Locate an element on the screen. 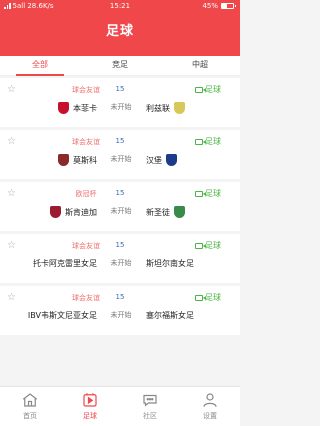 This screenshot has height=426, width=320. league-name: 欧冠杯 is located at coordinates (86, 194).